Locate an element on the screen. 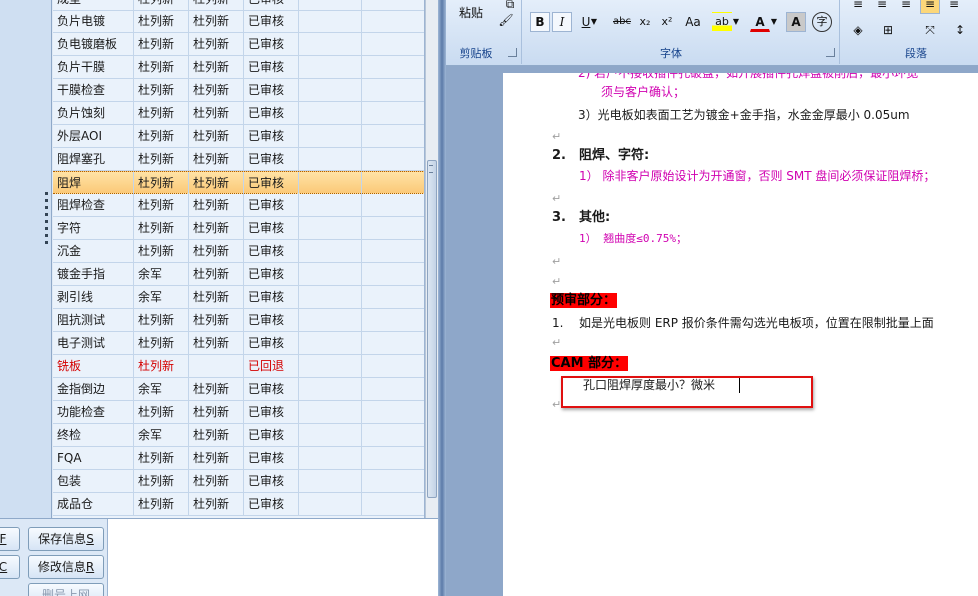  cell-step: 铣板 is located at coordinates (93, 366).